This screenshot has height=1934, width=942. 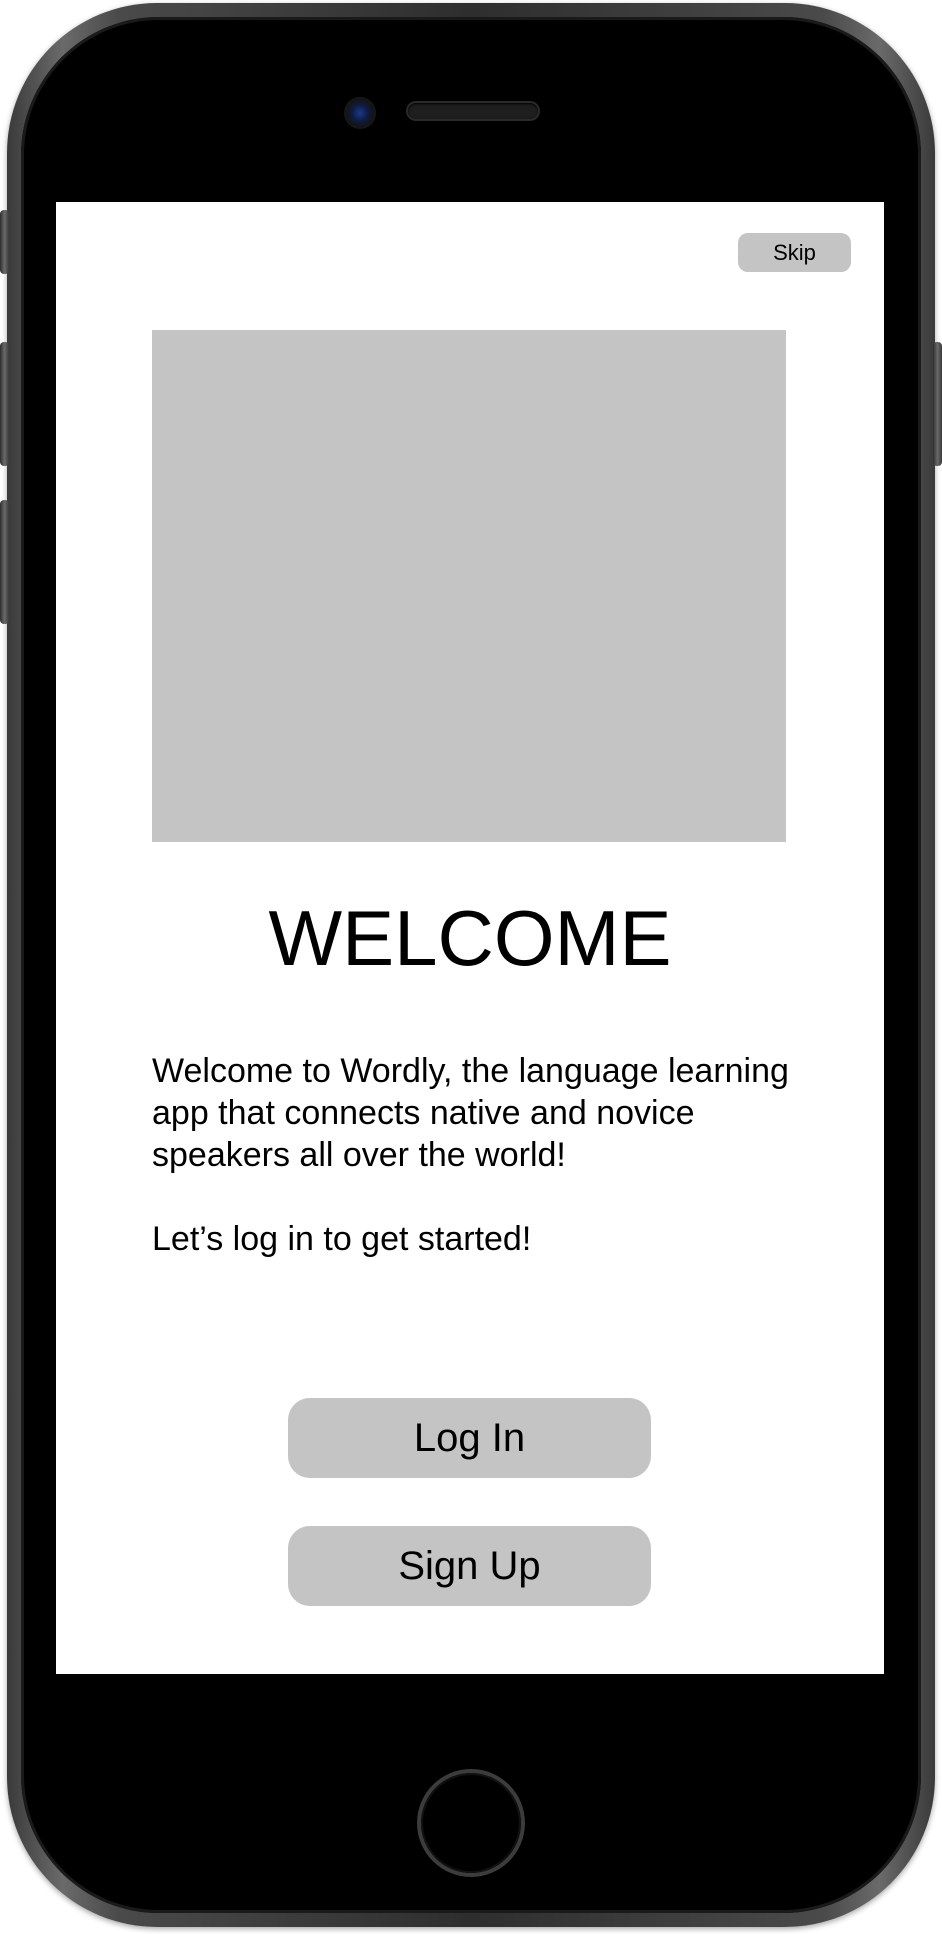 What do you see at coordinates (469, 1438) in the screenshot?
I see `login-button: Log In` at bounding box center [469, 1438].